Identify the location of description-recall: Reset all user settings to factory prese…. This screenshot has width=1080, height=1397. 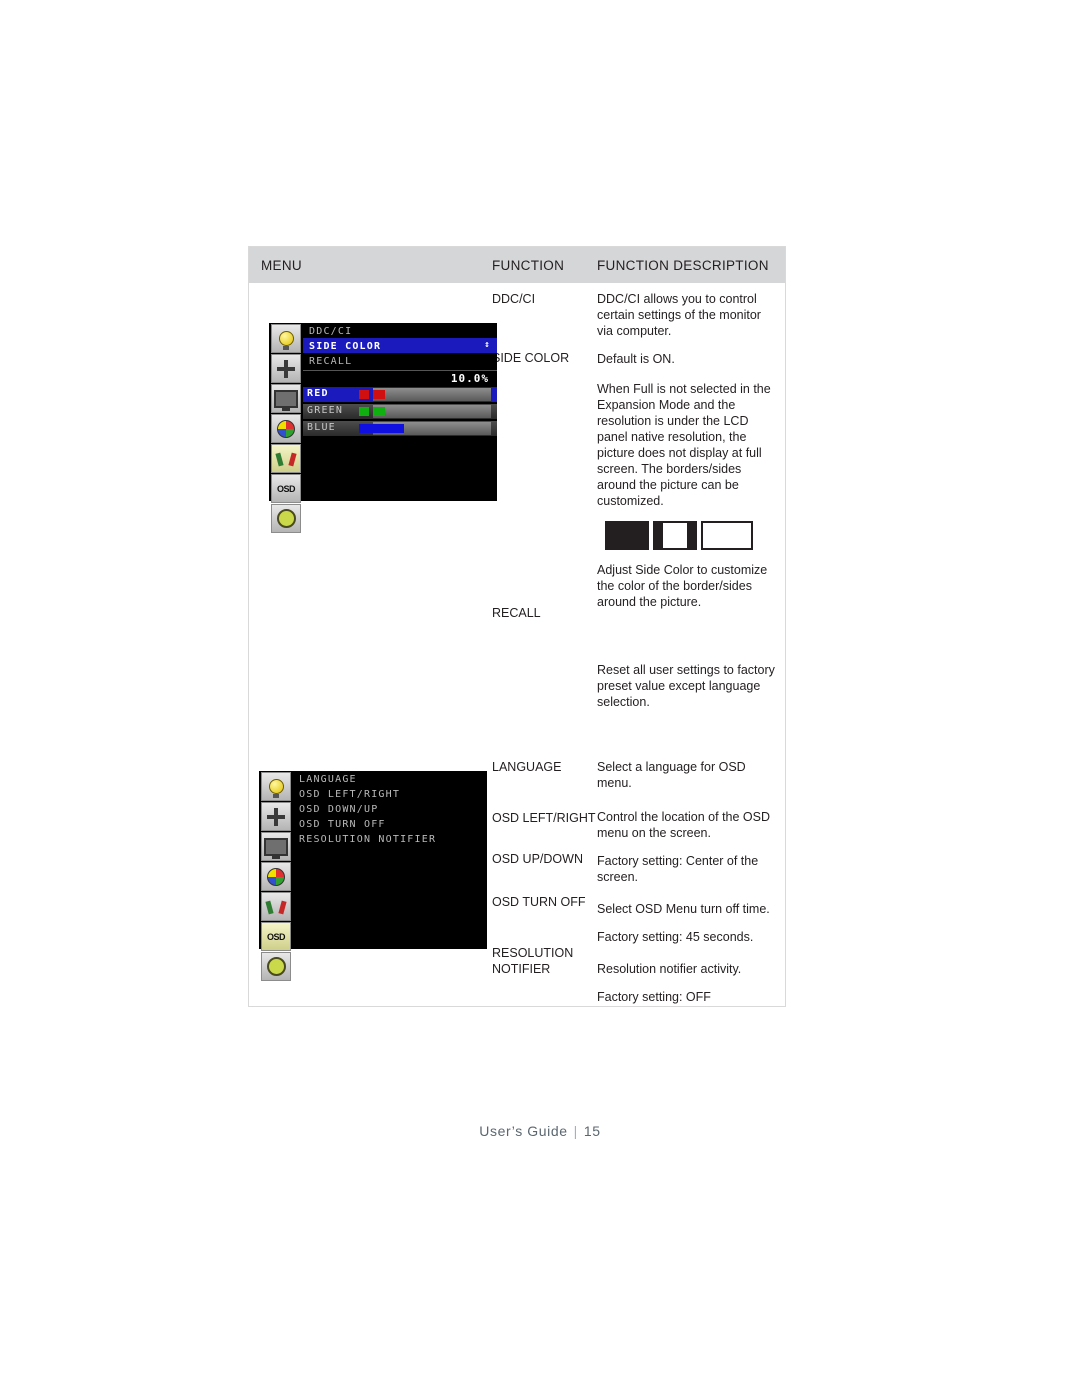
(686, 686).